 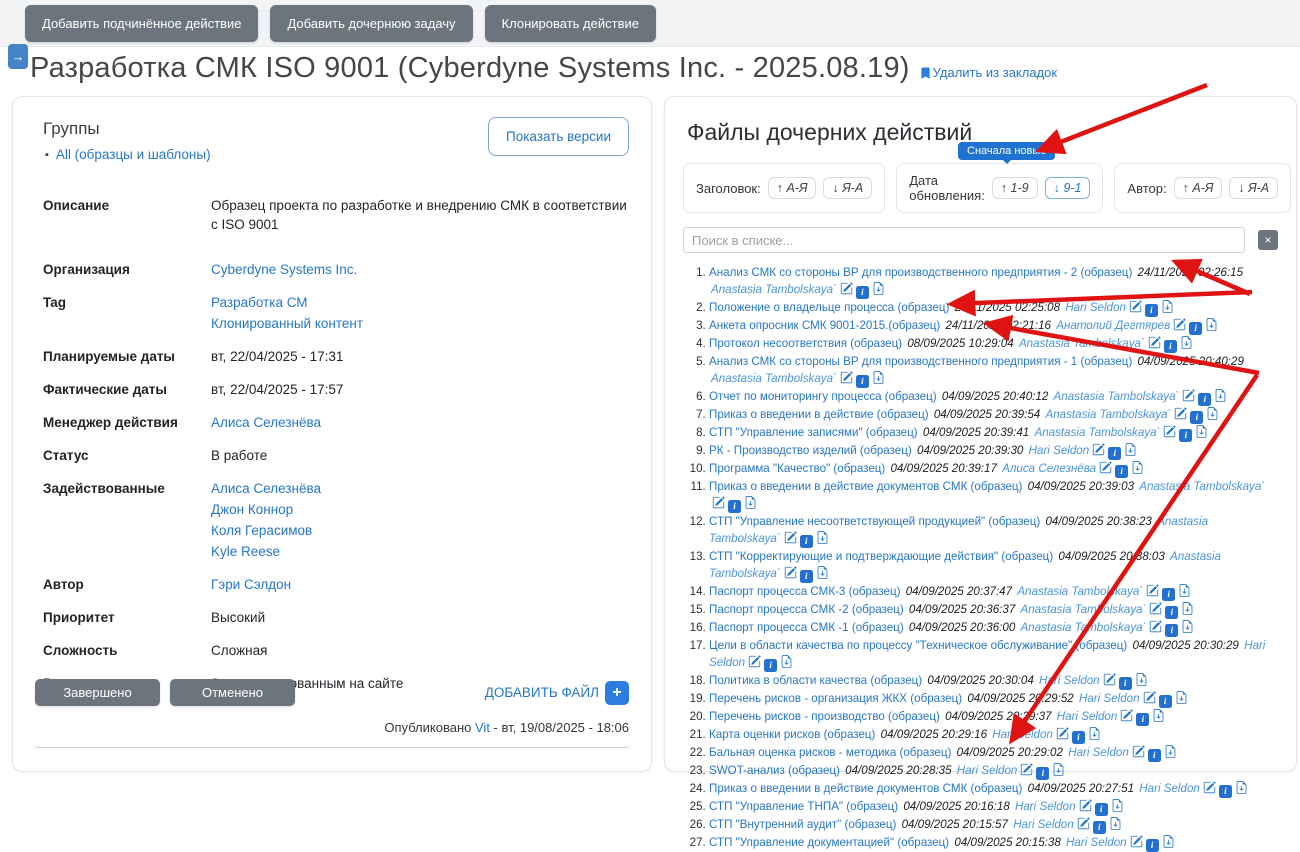 I want to click on search-input, so click(x=964, y=240).